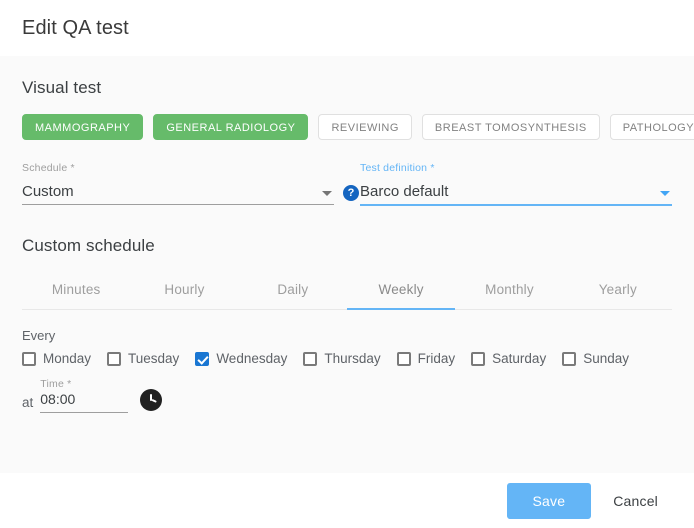  I want to click on tab-hourly: Hourly, so click(184, 290).